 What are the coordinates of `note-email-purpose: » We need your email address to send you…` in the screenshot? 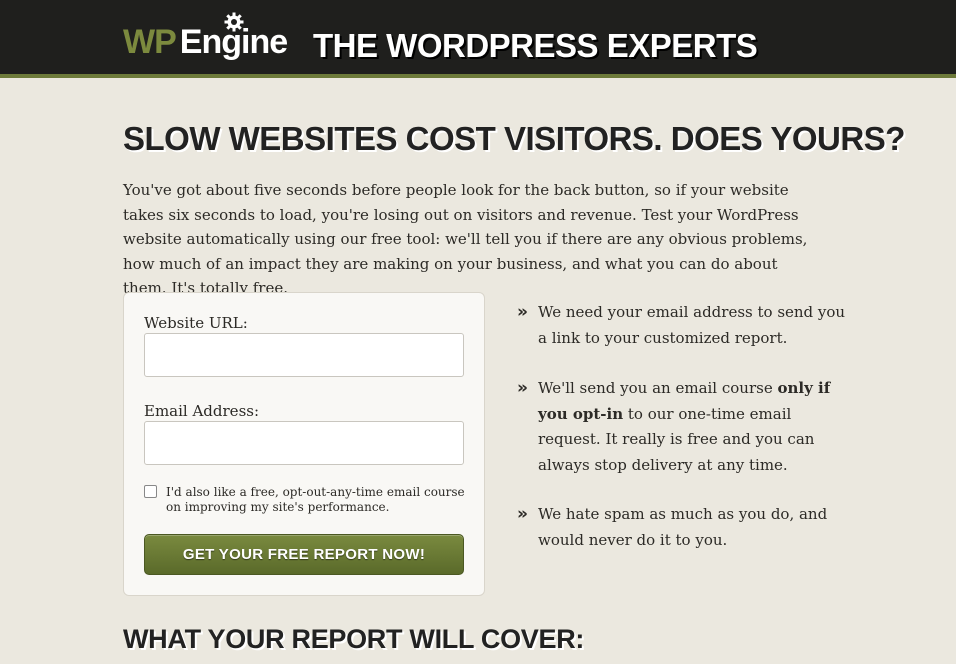 It's located at (682, 325).